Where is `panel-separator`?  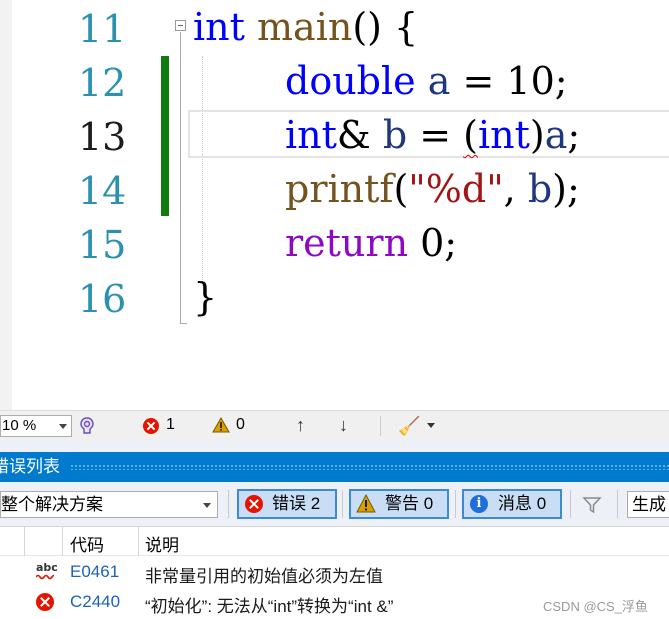 panel-separator is located at coordinates (334, 446).